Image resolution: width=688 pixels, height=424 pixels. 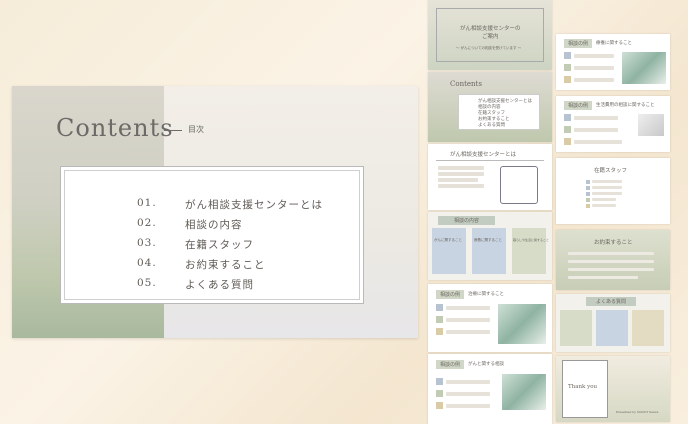 What do you see at coordinates (519, 185) in the screenshot?
I see `illustration-icon` at bounding box center [519, 185].